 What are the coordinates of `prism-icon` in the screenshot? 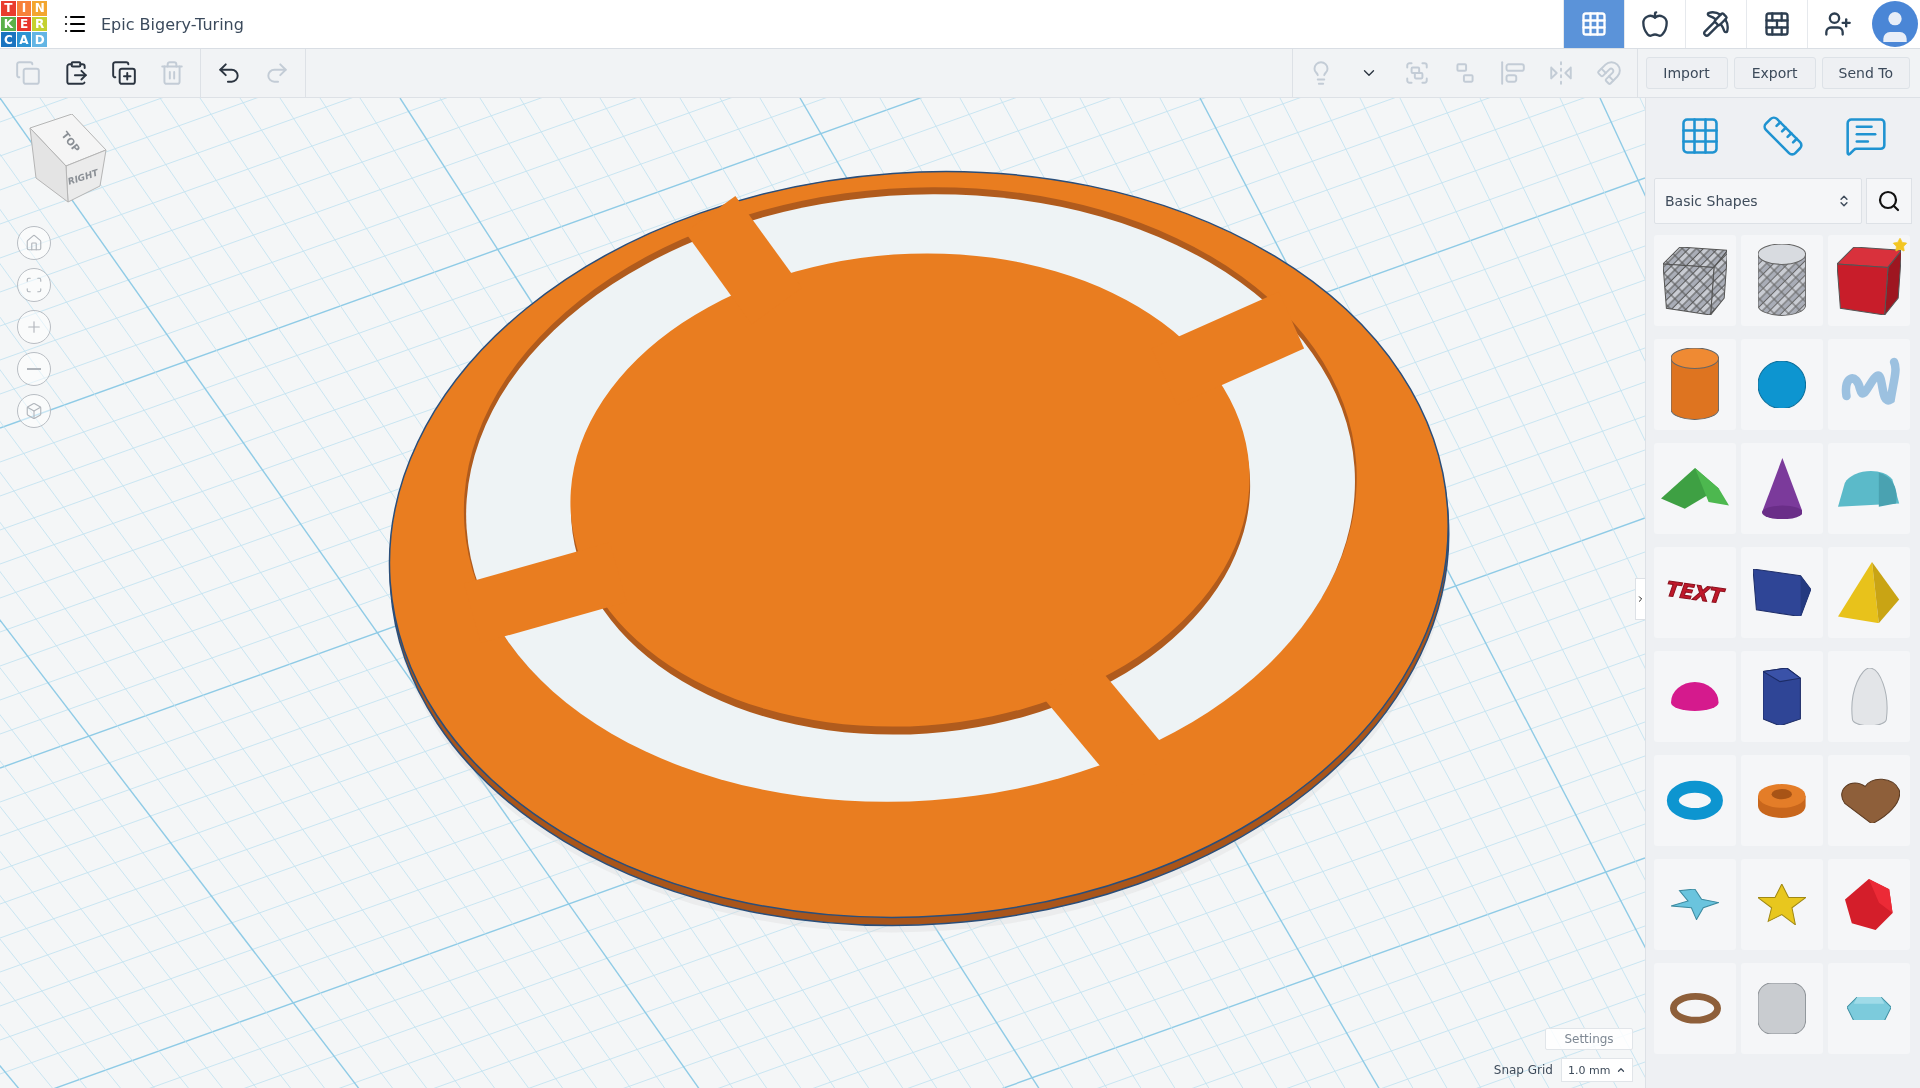 It's located at (1782, 592).